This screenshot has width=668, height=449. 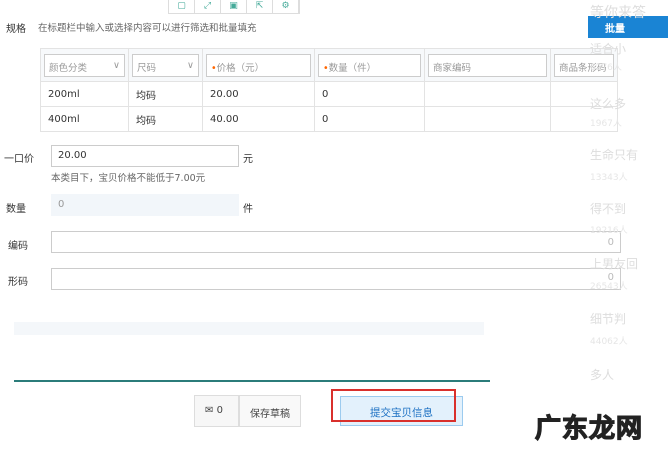 What do you see at coordinates (145, 205) in the screenshot?
I see `quantity-input: 0` at bounding box center [145, 205].